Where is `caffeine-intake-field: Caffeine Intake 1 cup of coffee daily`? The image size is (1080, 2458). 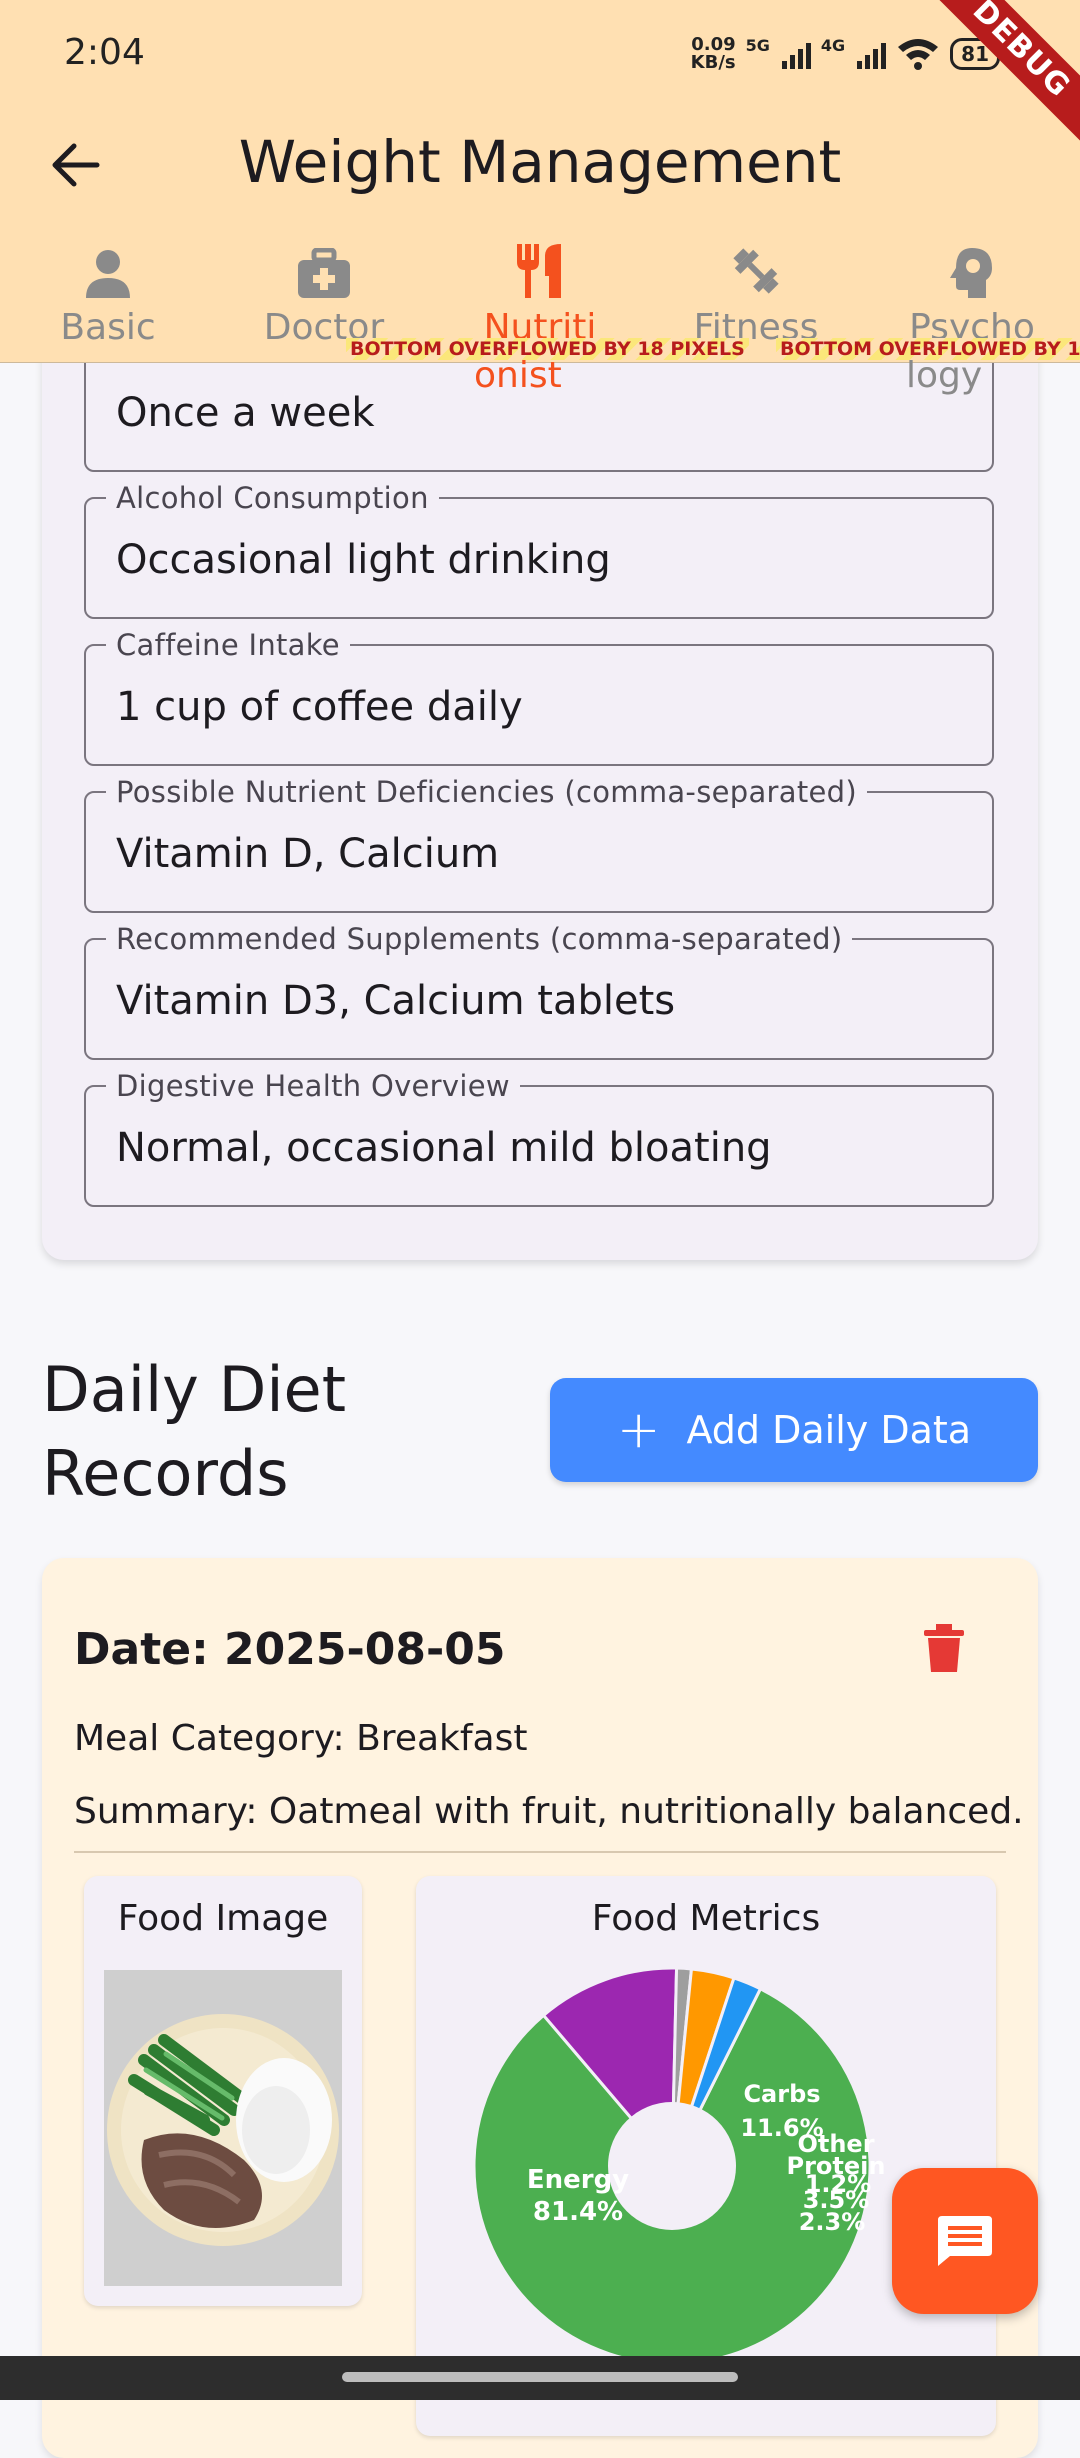
caffeine-intake-field: Caffeine Intake 1 cup of coffee daily is located at coordinates (539, 697).